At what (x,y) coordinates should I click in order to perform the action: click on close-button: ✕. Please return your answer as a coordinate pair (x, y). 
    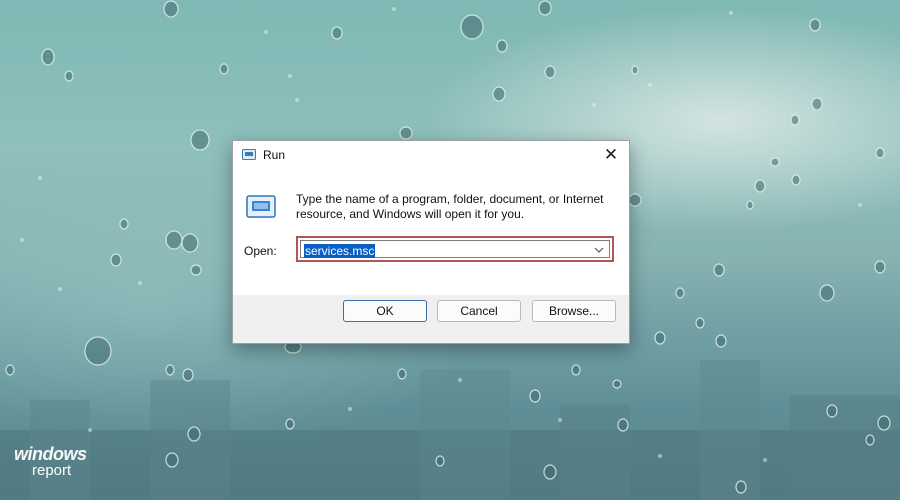
    Looking at the image, I should click on (611, 155).